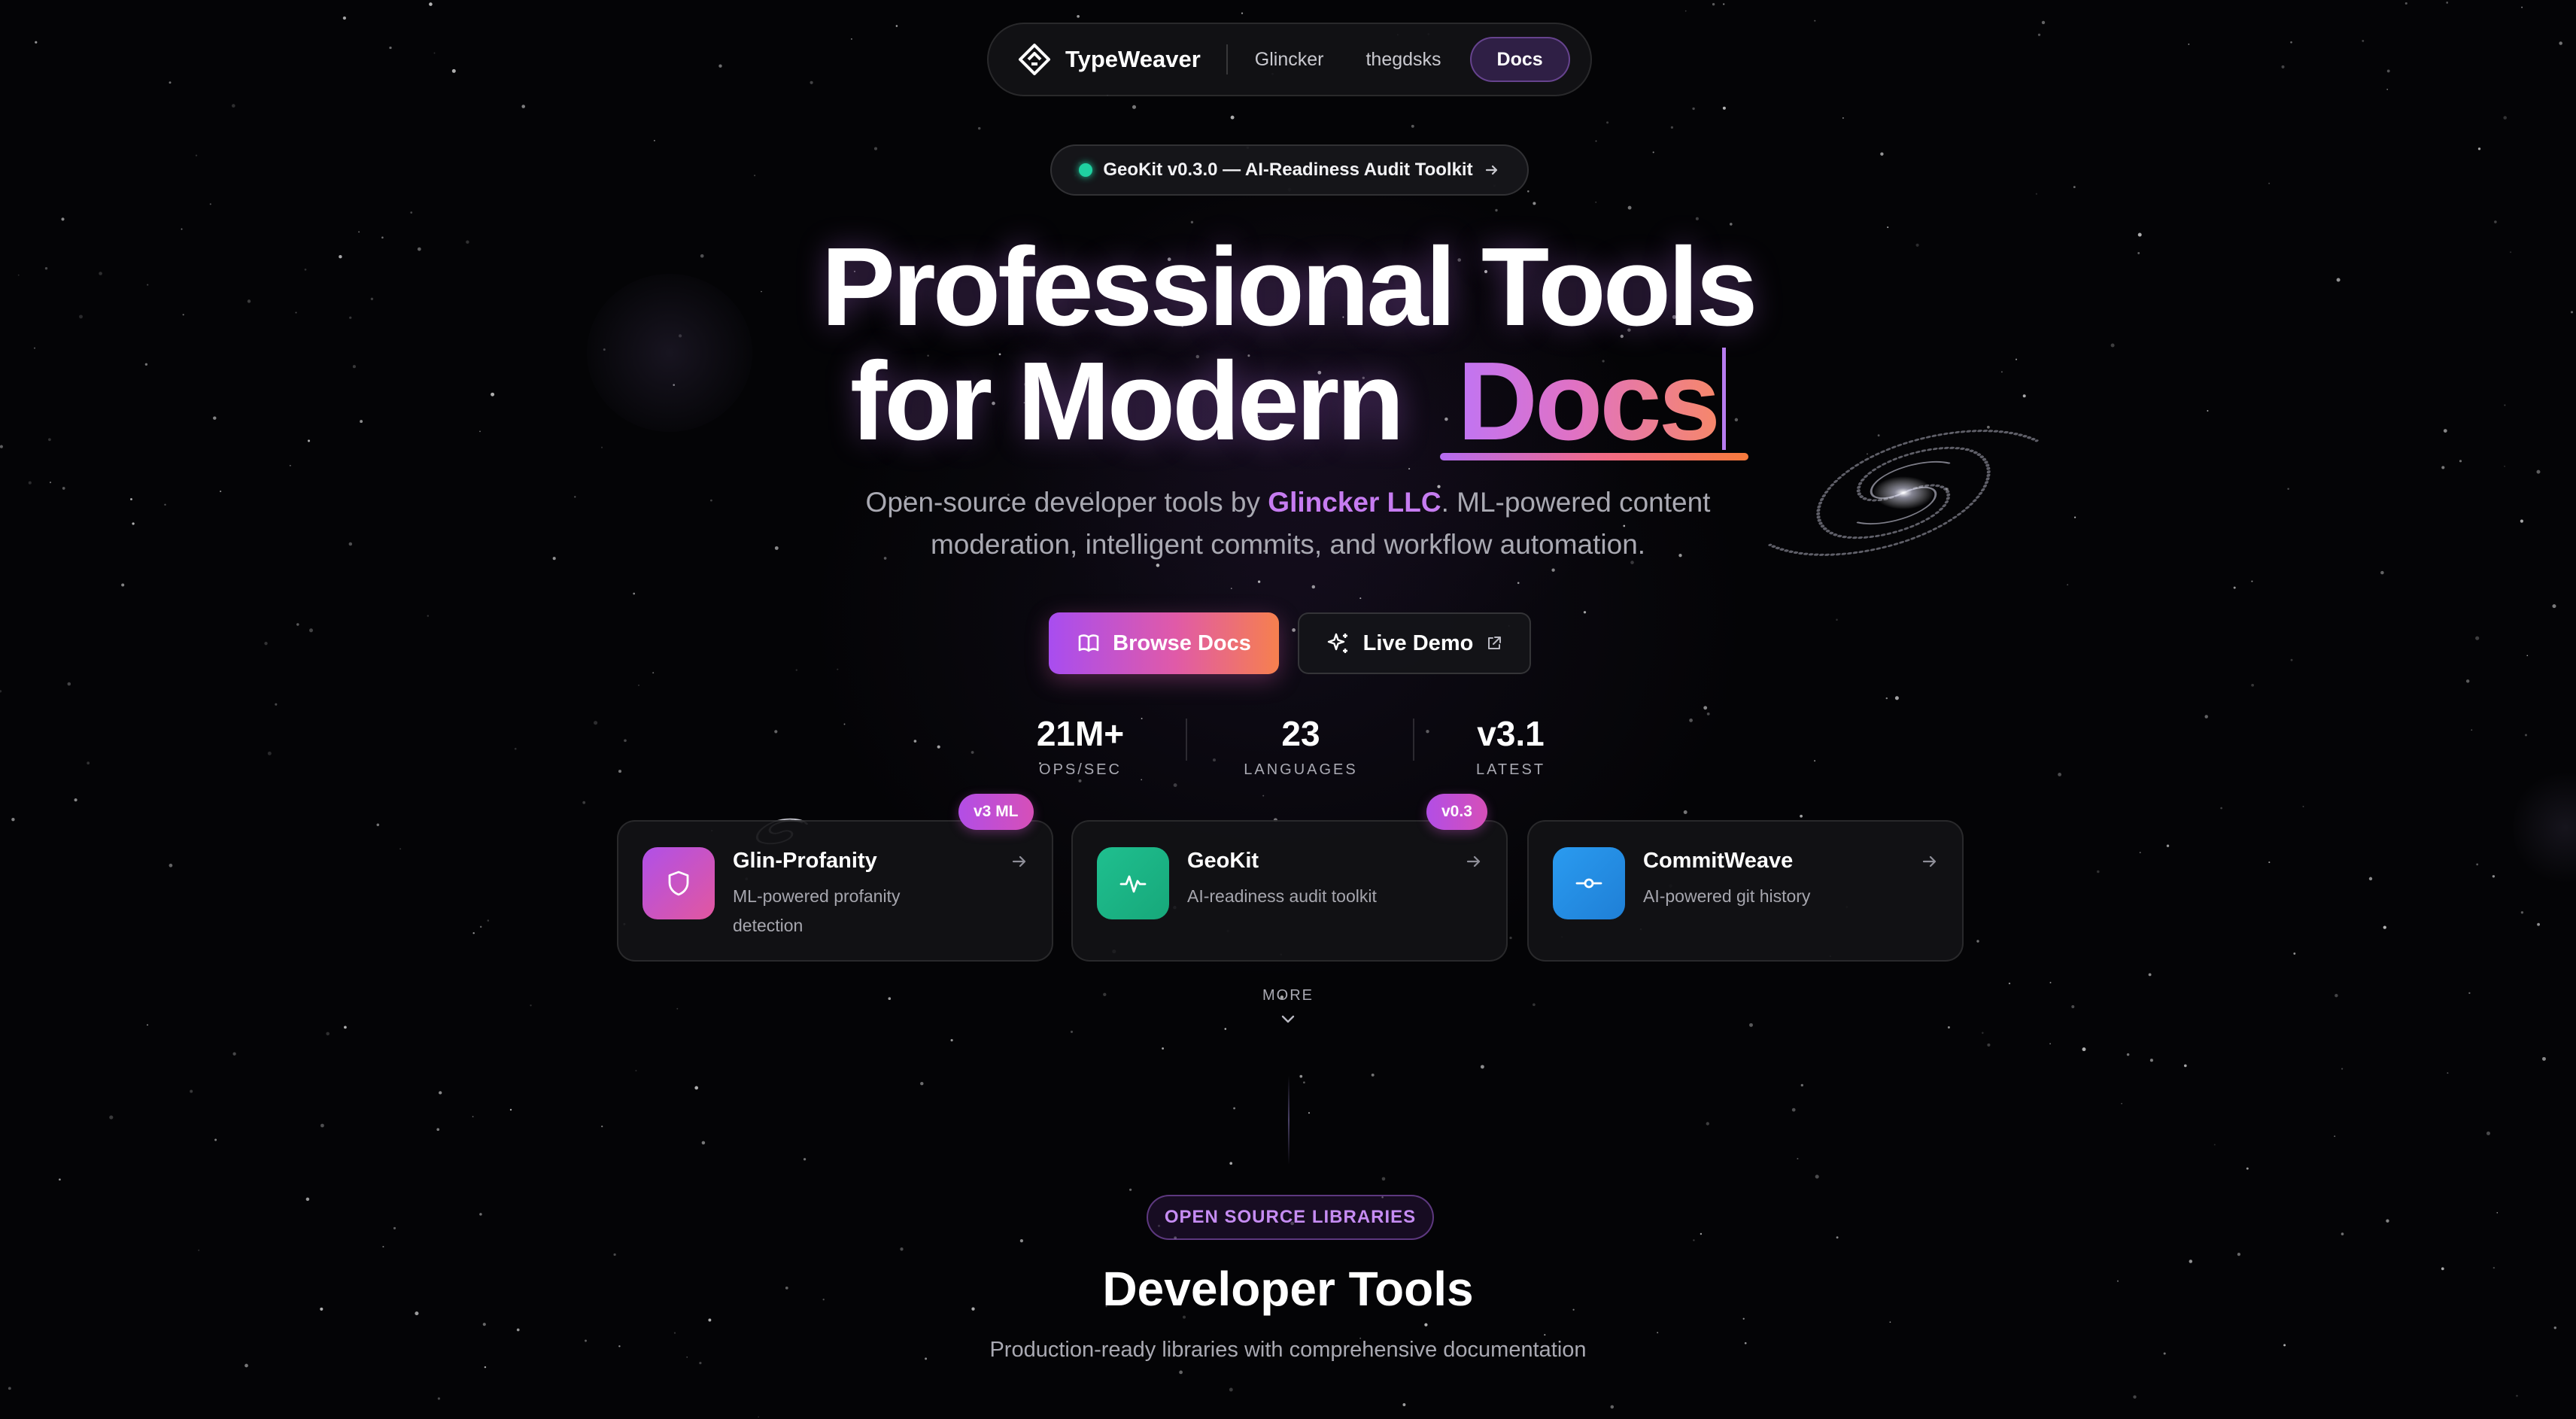 The width and height of the screenshot is (2576, 1419). What do you see at coordinates (1133, 59) in the screenshot?
I see `brand-name: TypeWeaver` at bounding box center [1133, 59].